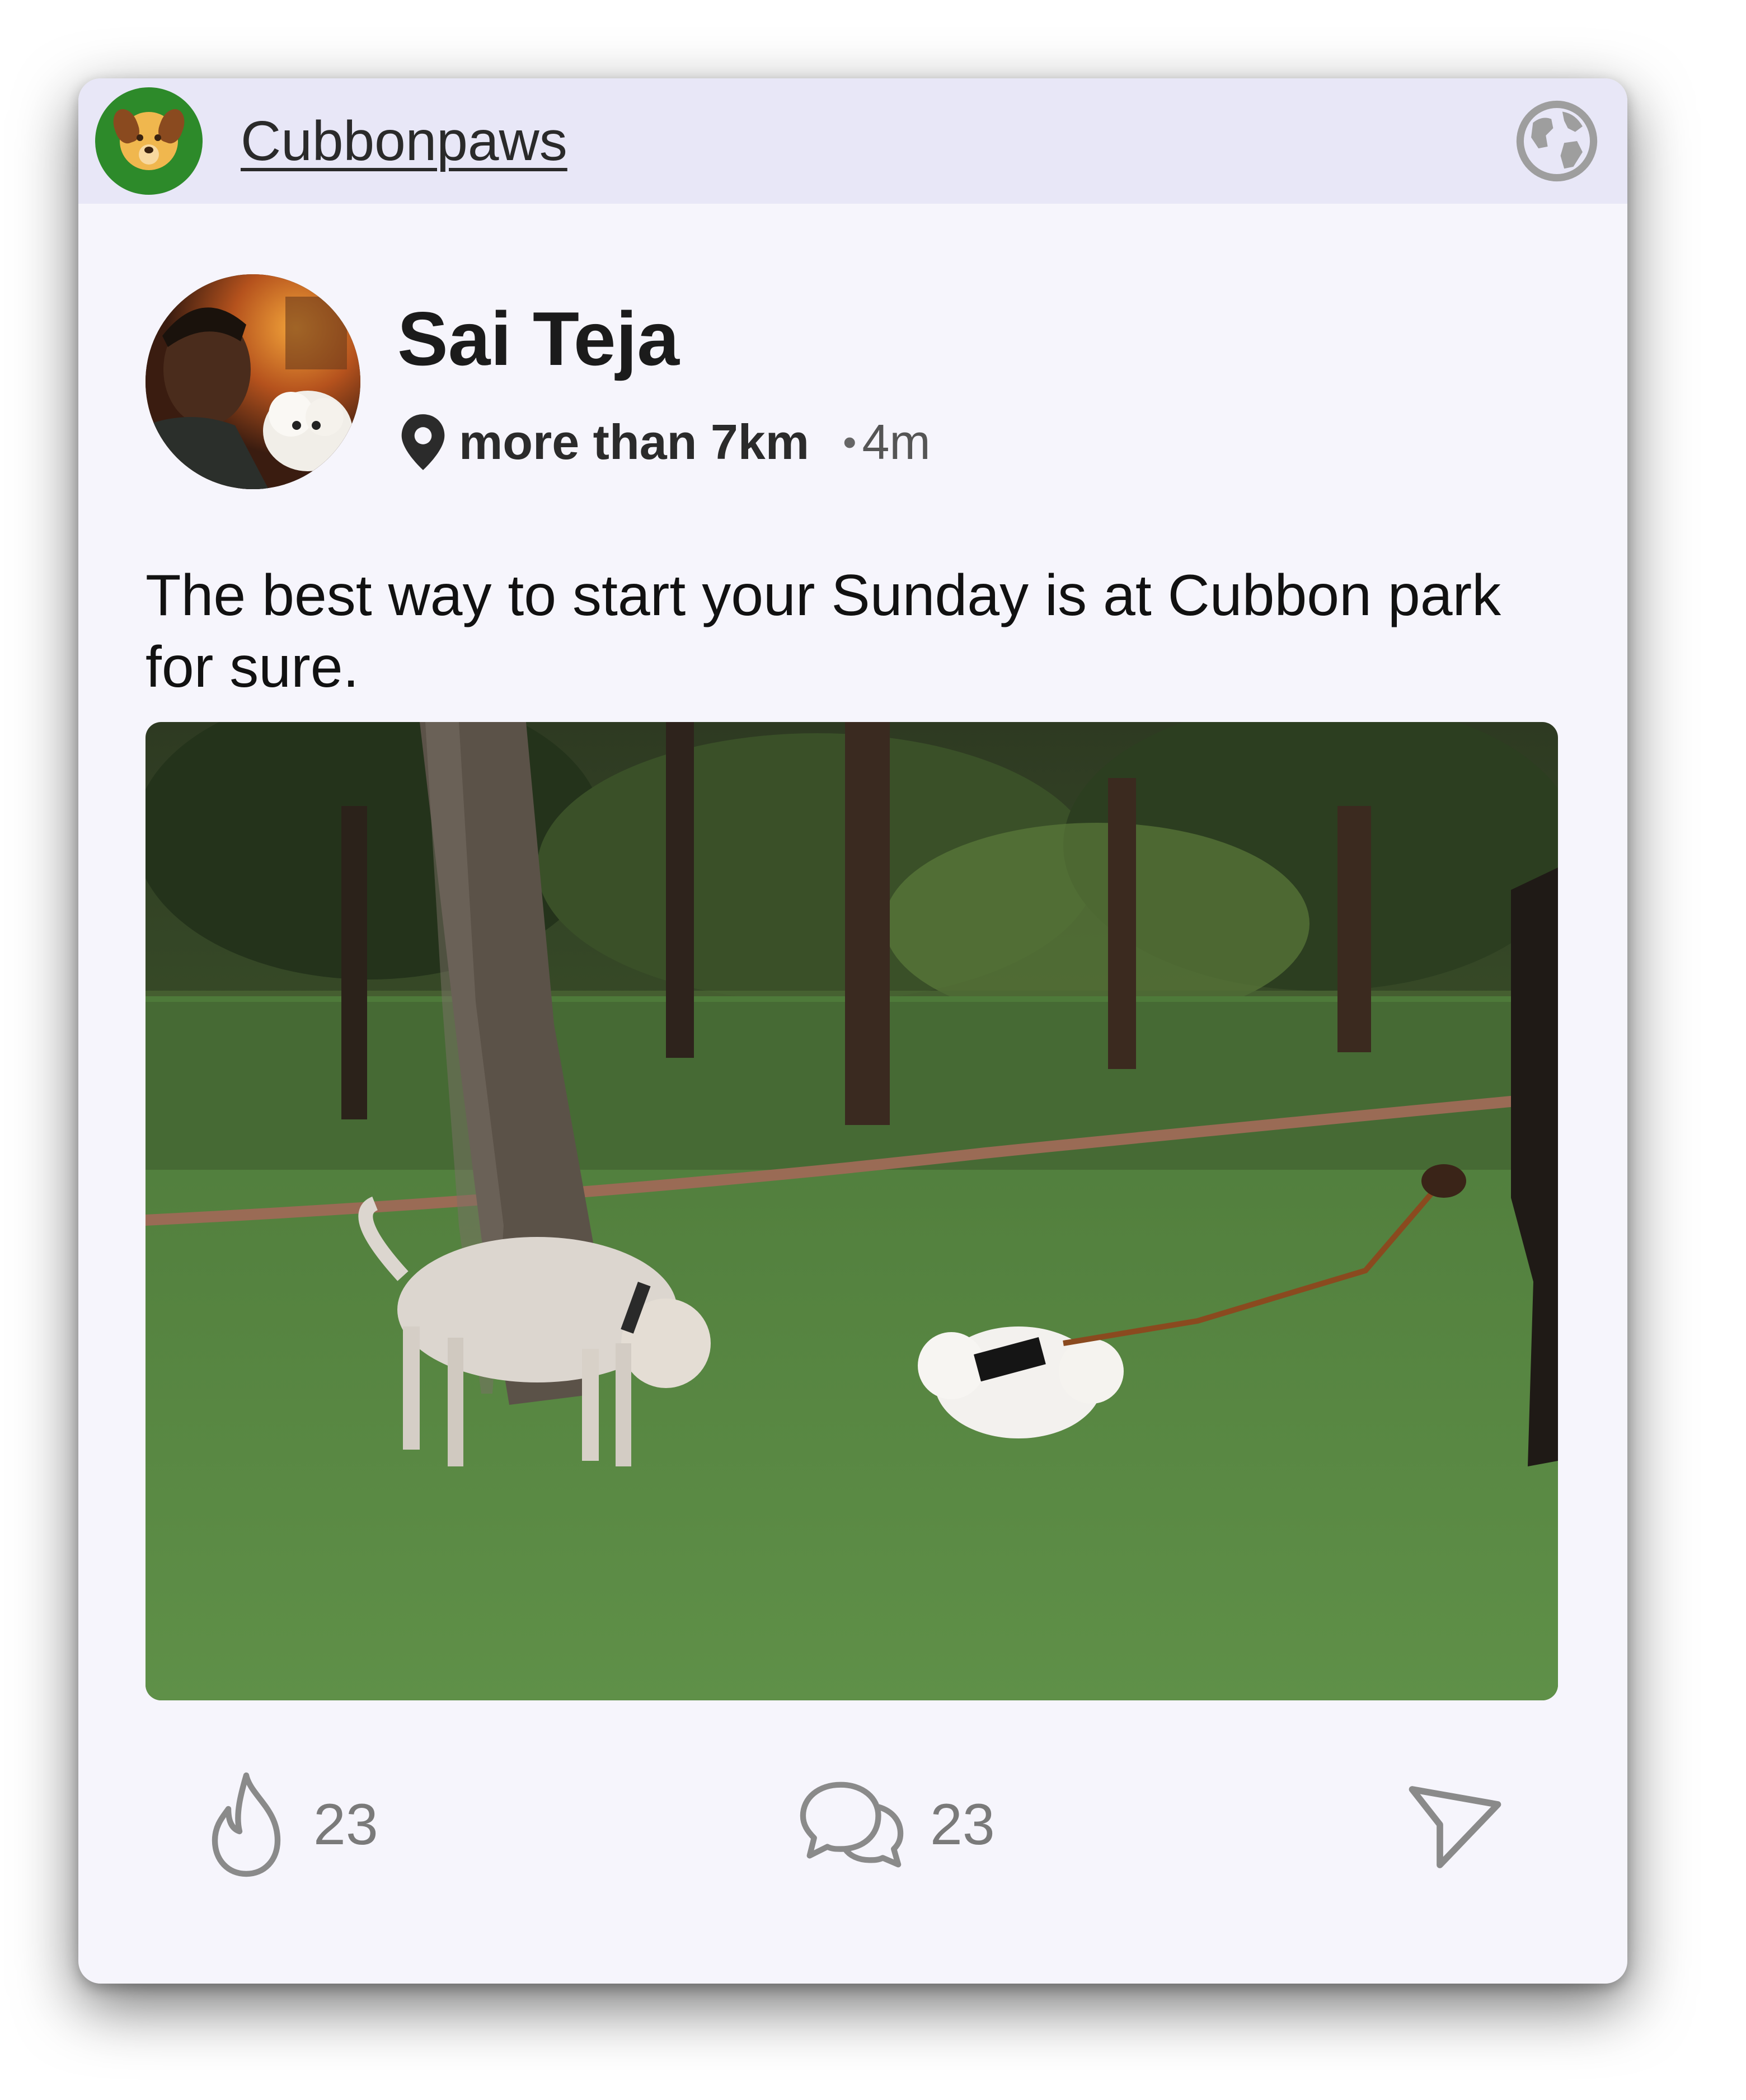 The width and height of the screenshot is (1746, 2100). I want to click on post-time: 4m, so click(897, 442).